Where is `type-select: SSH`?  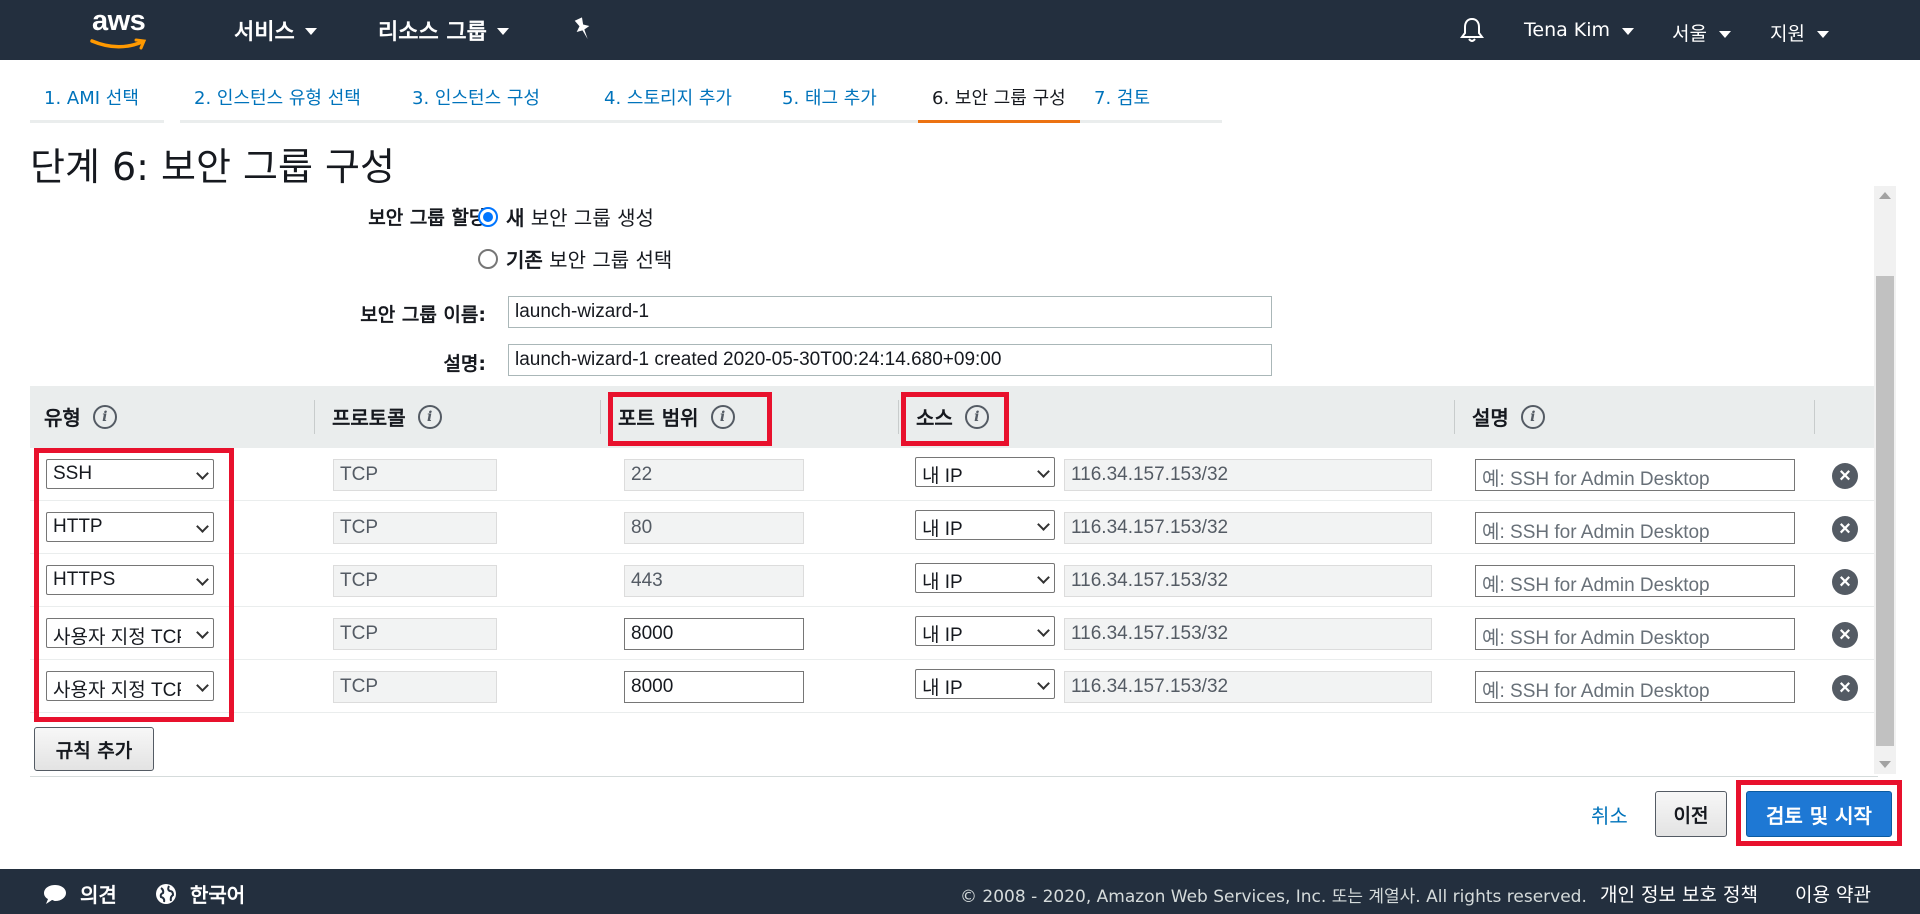
type-select: SSH is located at coordinates (130, 474).